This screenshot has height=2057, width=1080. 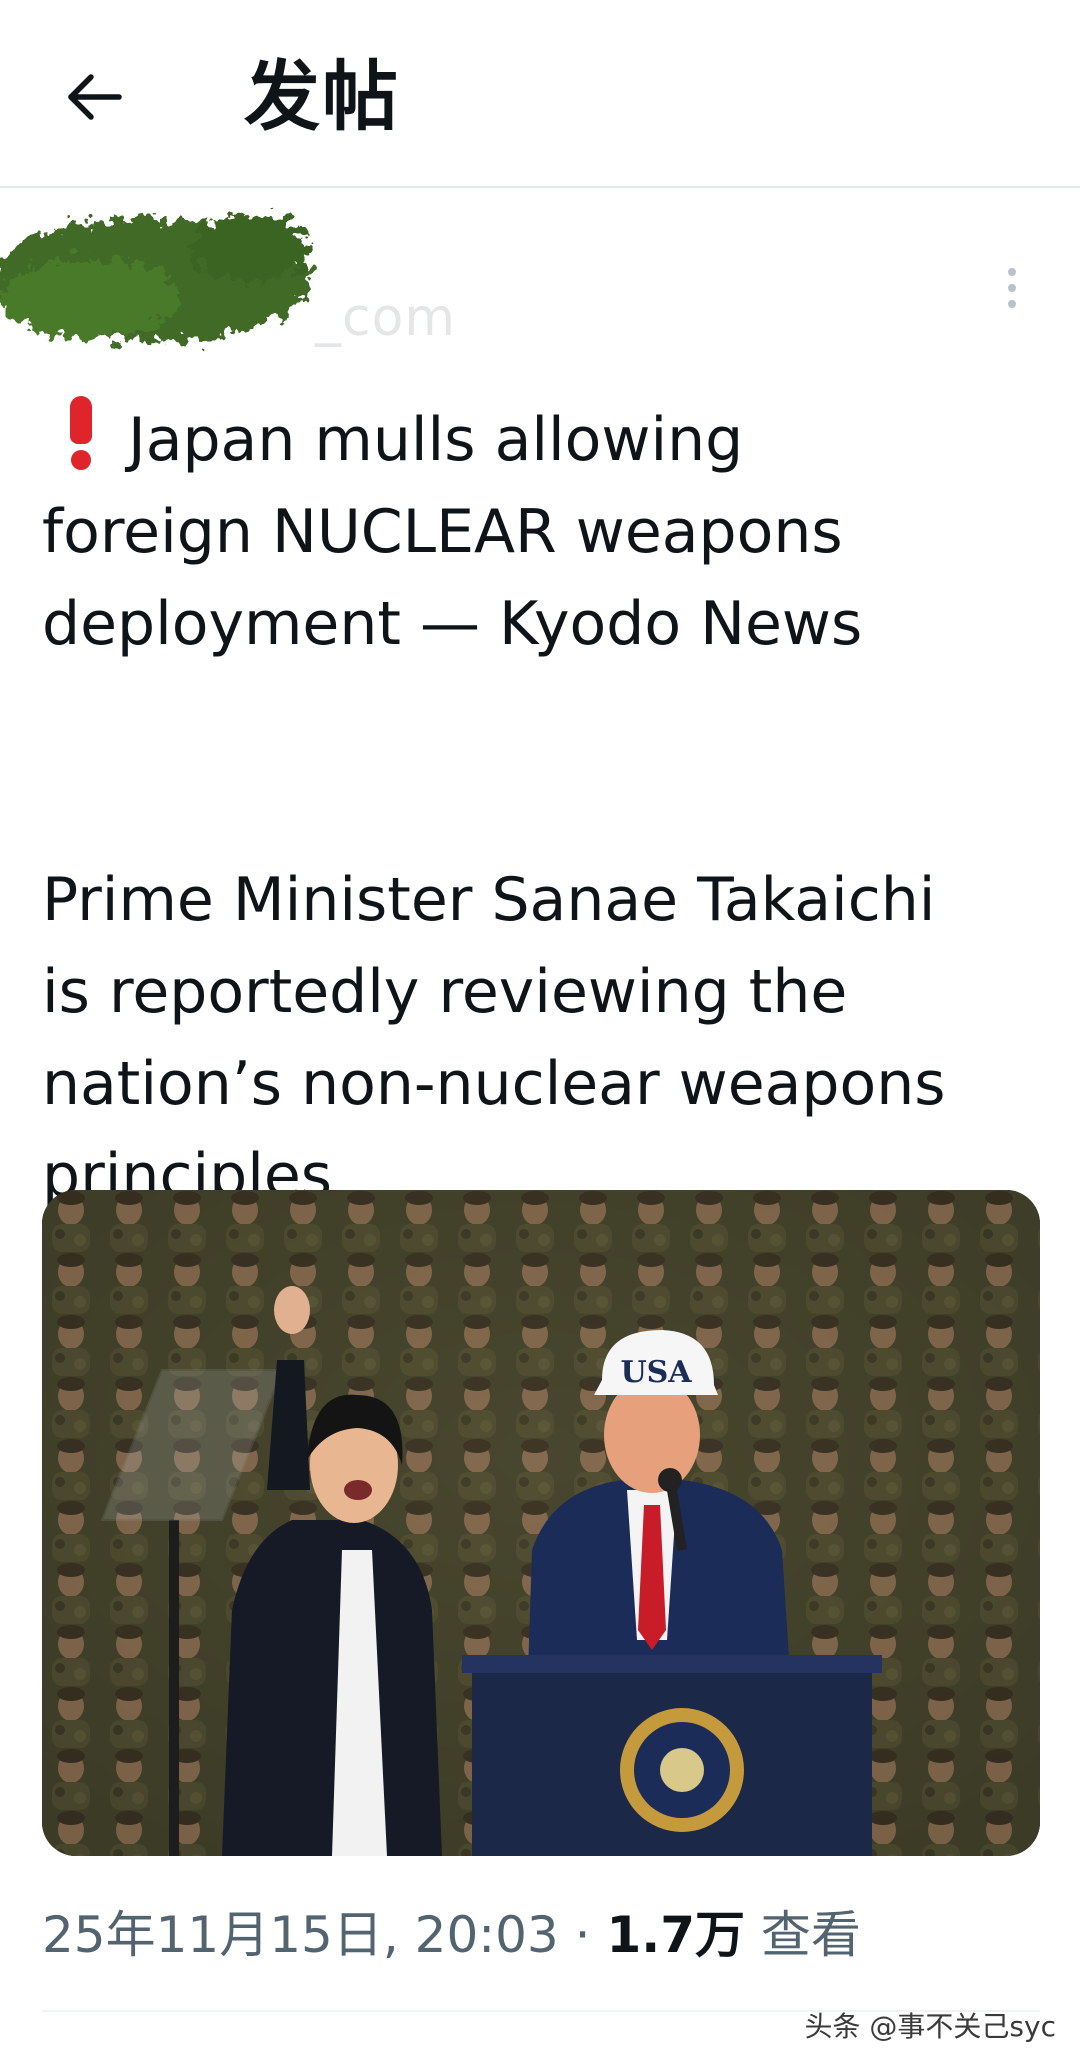 I want to click on more-options-button, so click(x=1012, y=288).